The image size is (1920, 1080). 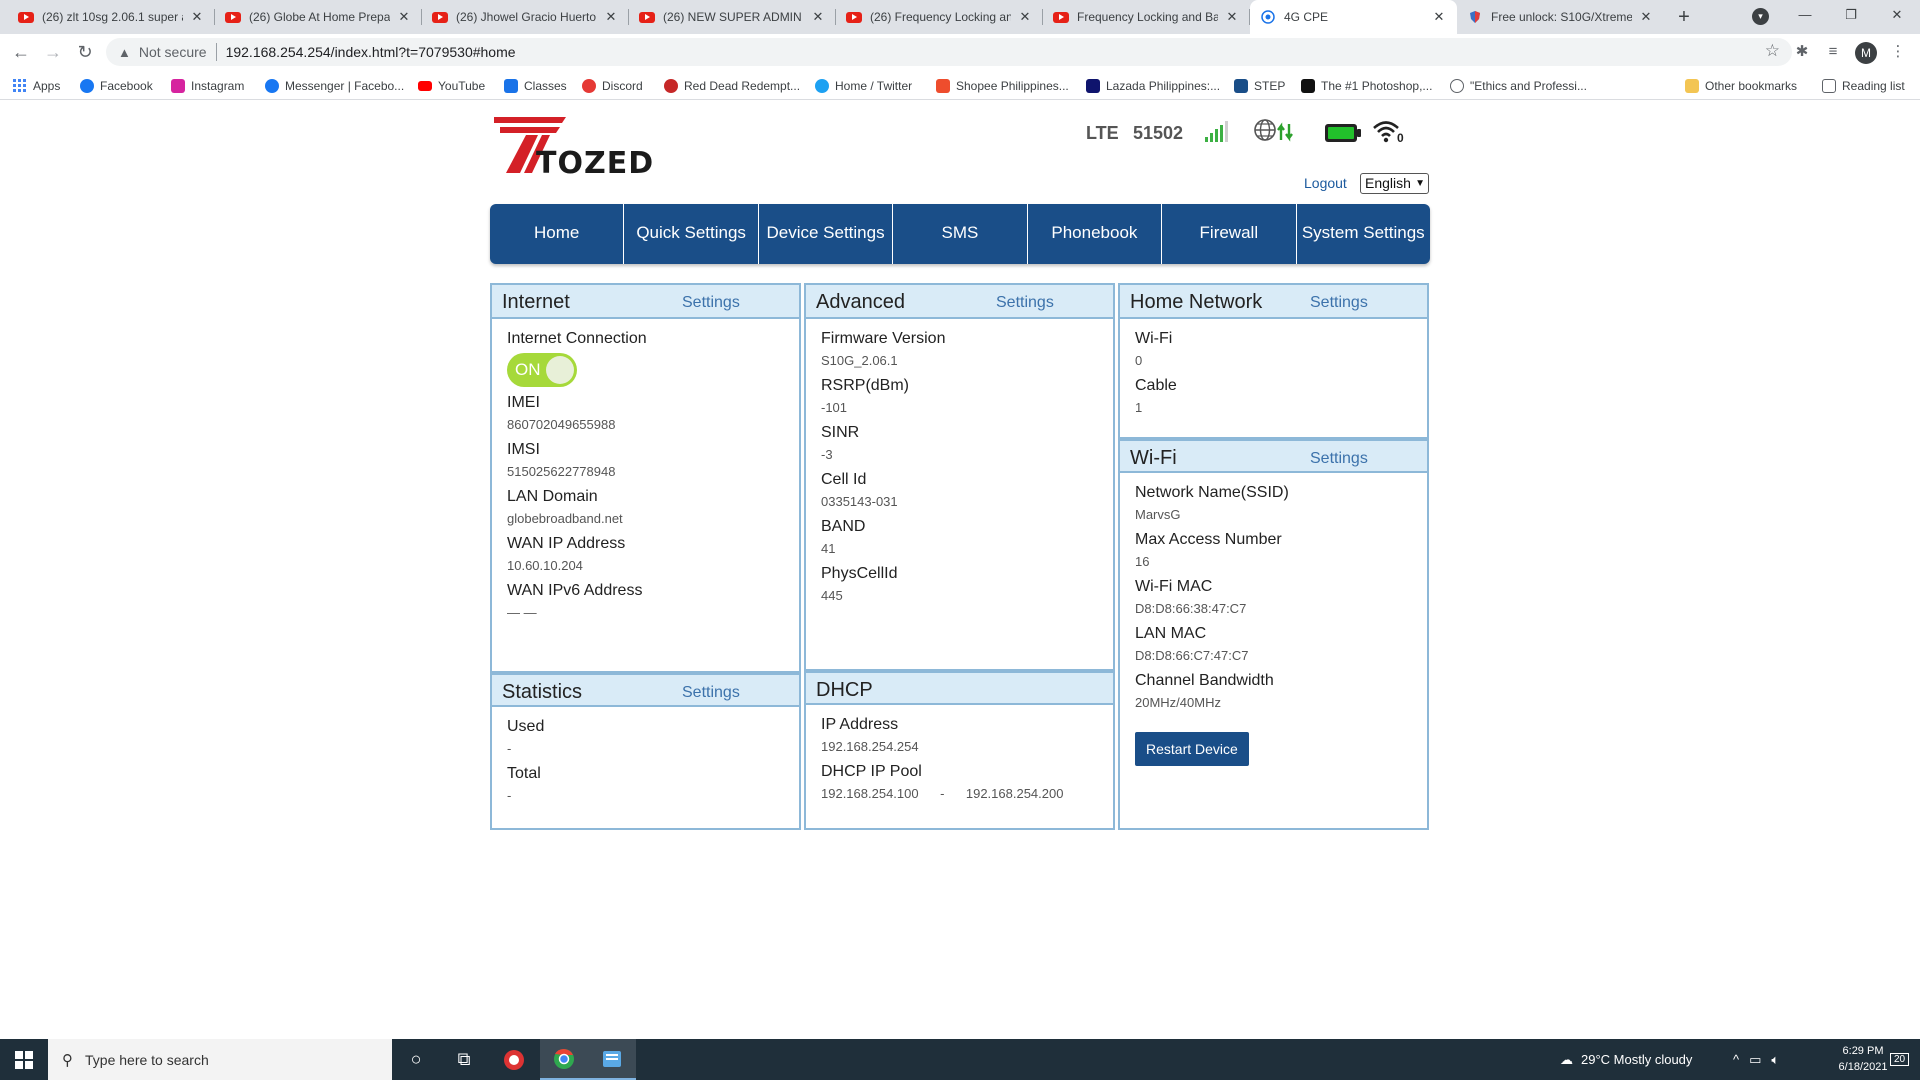 I want to click on profile-avatar: M, so click(x=1866, y=53).